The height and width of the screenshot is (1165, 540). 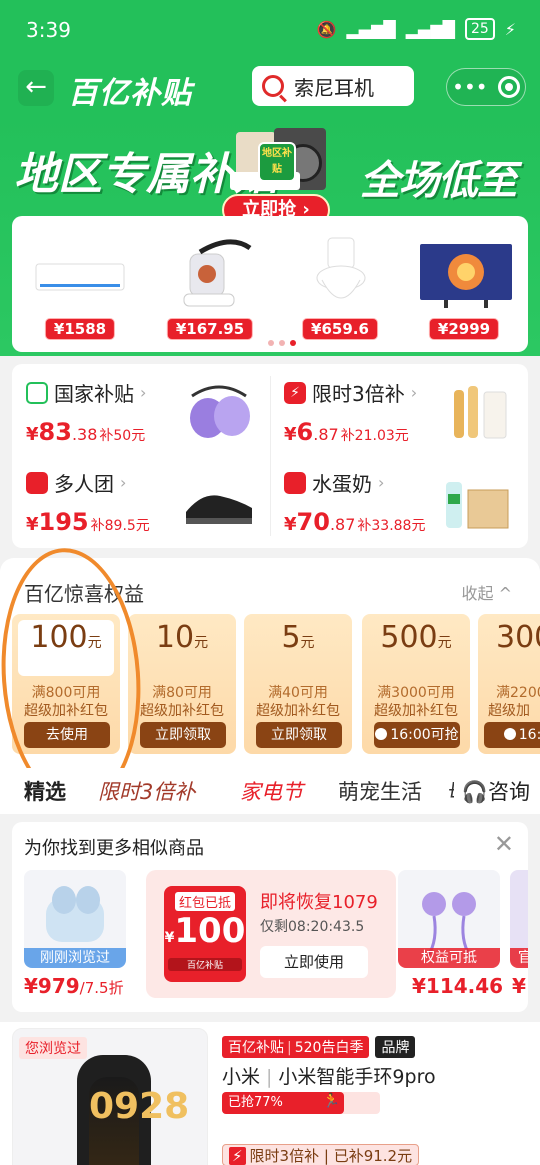 What do you see at coordinates (464, 284) in the screenshot?
I see `product-tv: ¥2999` at bounding box center [464, 284].